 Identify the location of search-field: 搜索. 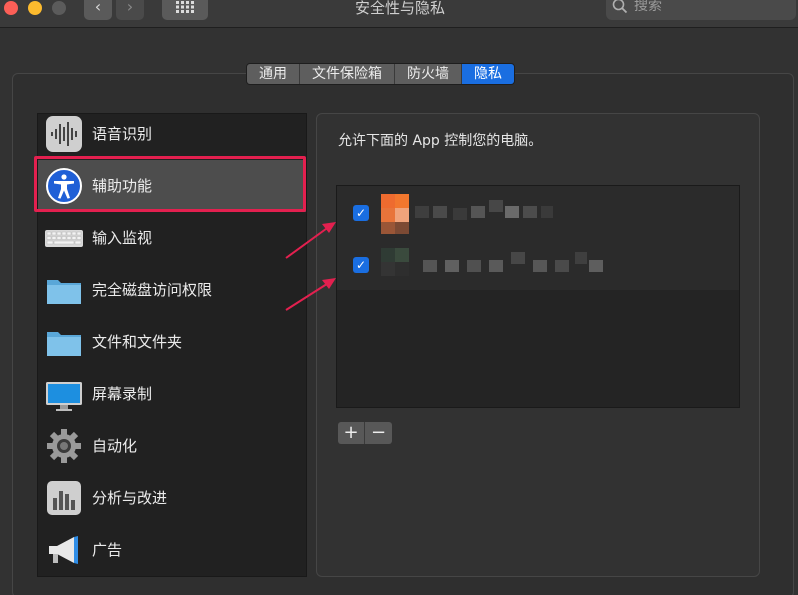
(701, 10).